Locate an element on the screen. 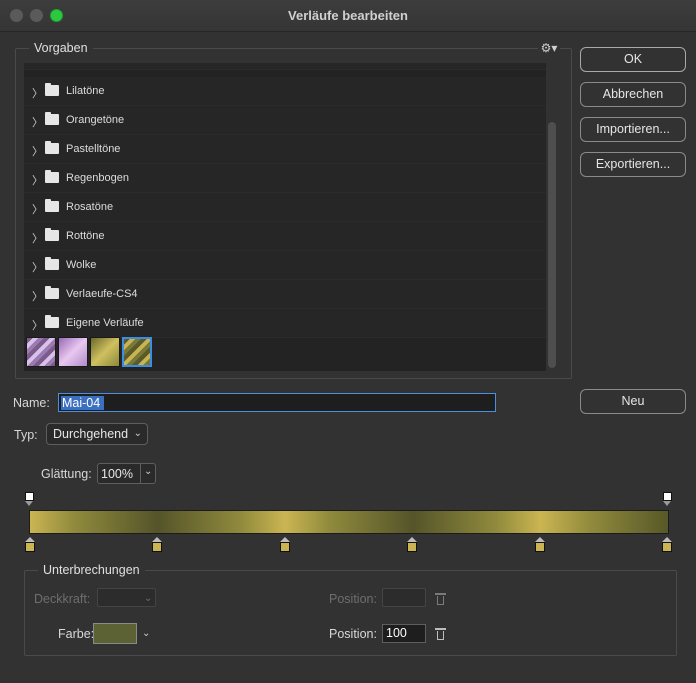 The height and width of the screenshot is (683, 696). ok-button: OK is located at coordinates (633, 59).